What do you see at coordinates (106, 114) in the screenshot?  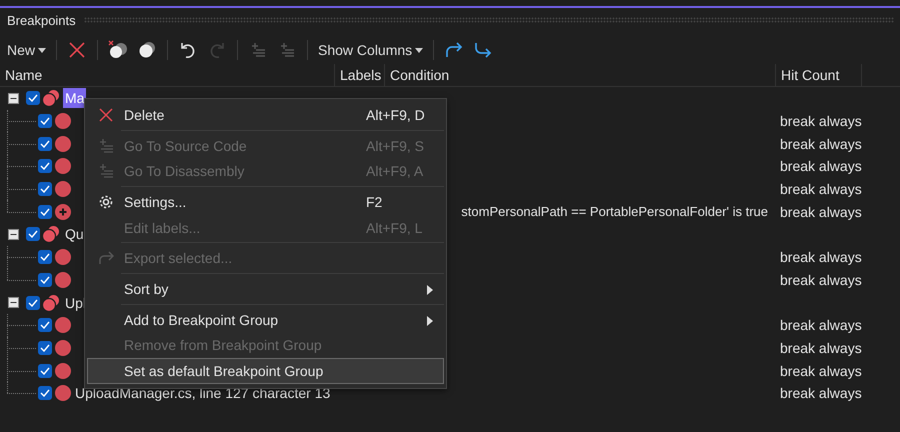 I see `delete-icon` at bounding box center [106, 114].